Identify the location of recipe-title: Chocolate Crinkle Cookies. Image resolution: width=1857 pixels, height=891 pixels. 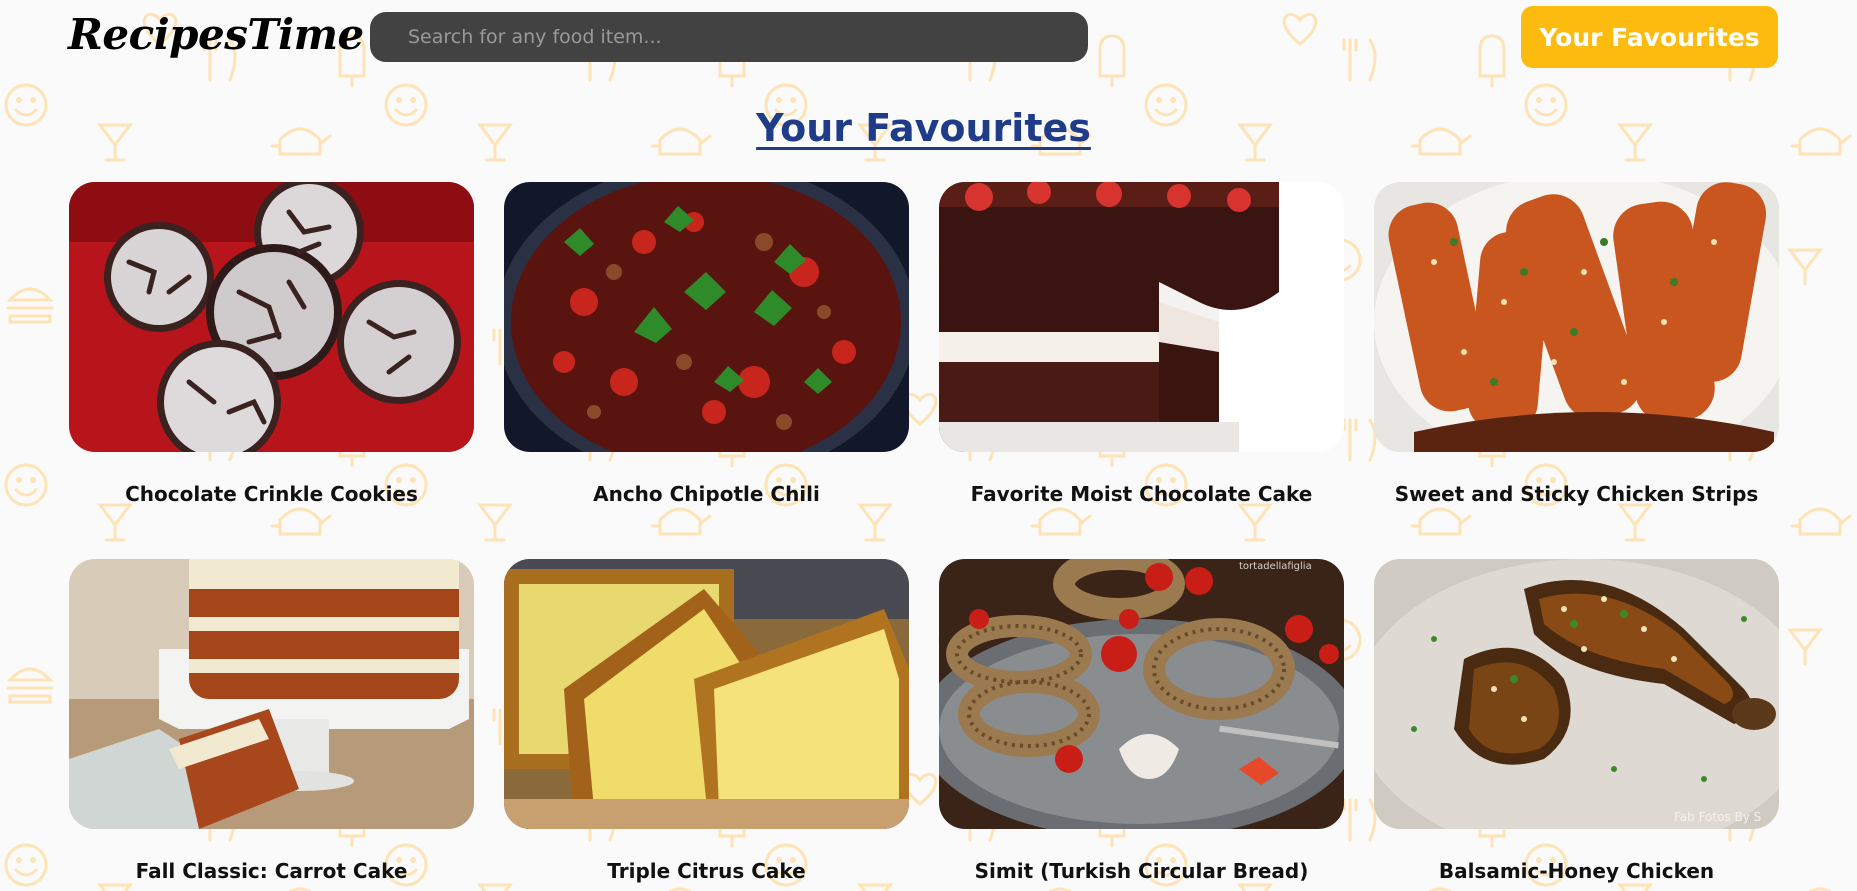
(271, 494).